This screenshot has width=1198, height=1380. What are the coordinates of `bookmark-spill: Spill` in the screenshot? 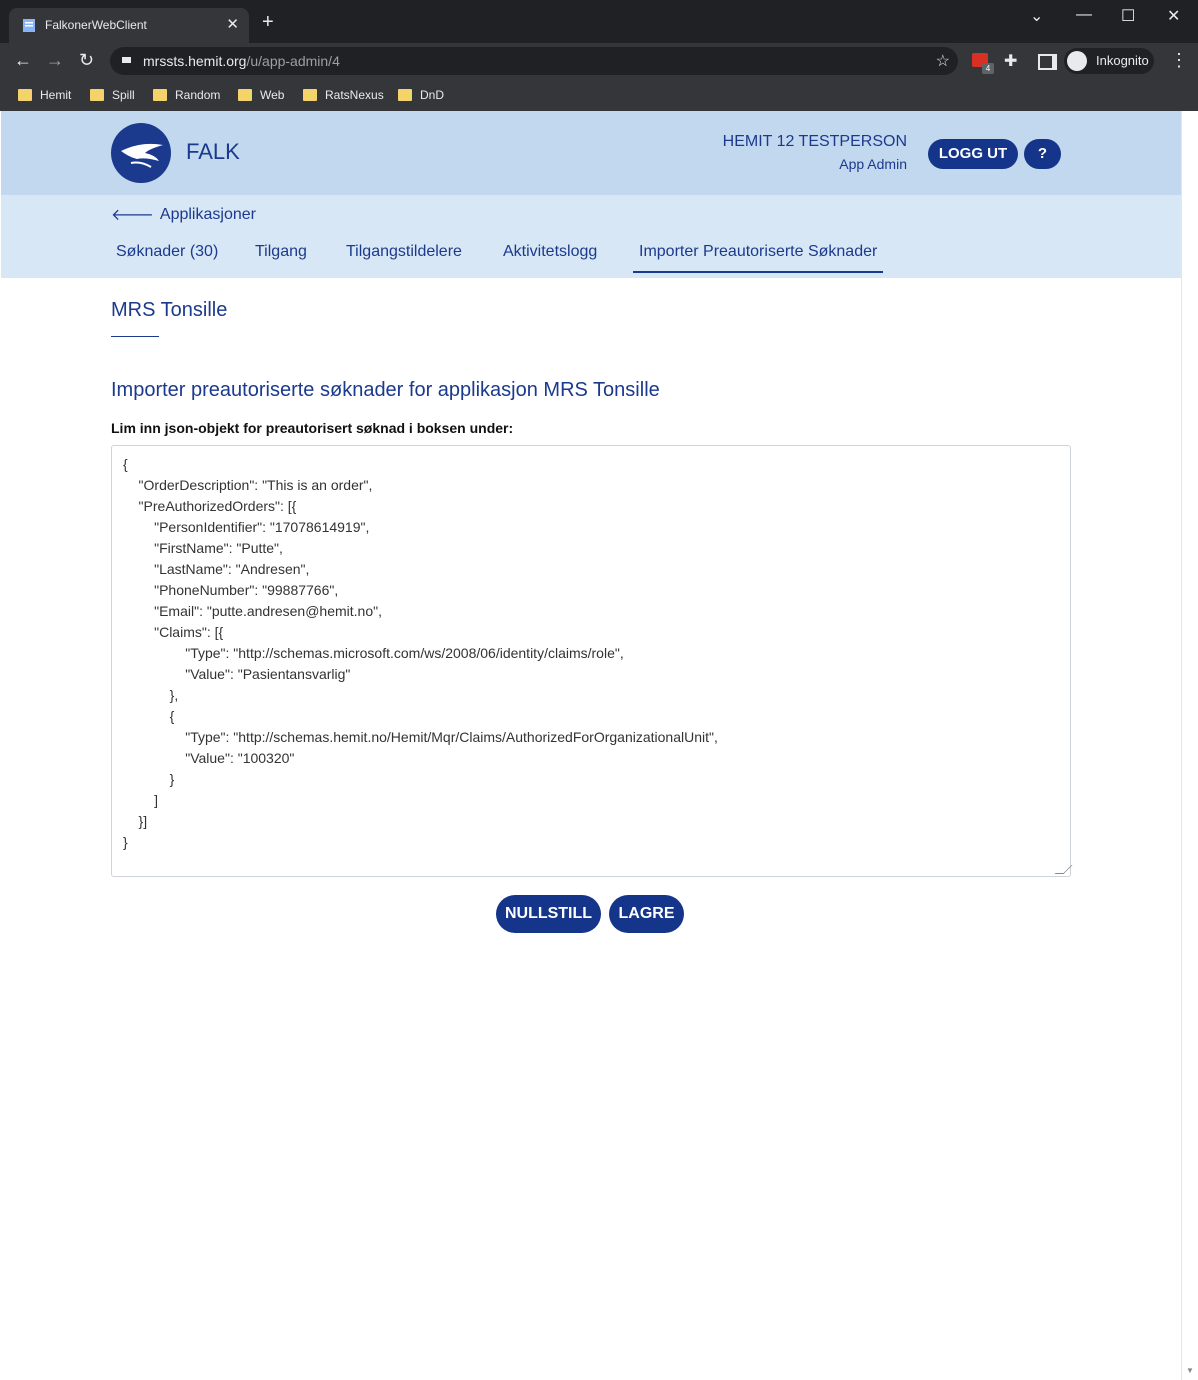 It's located at (112, 95).